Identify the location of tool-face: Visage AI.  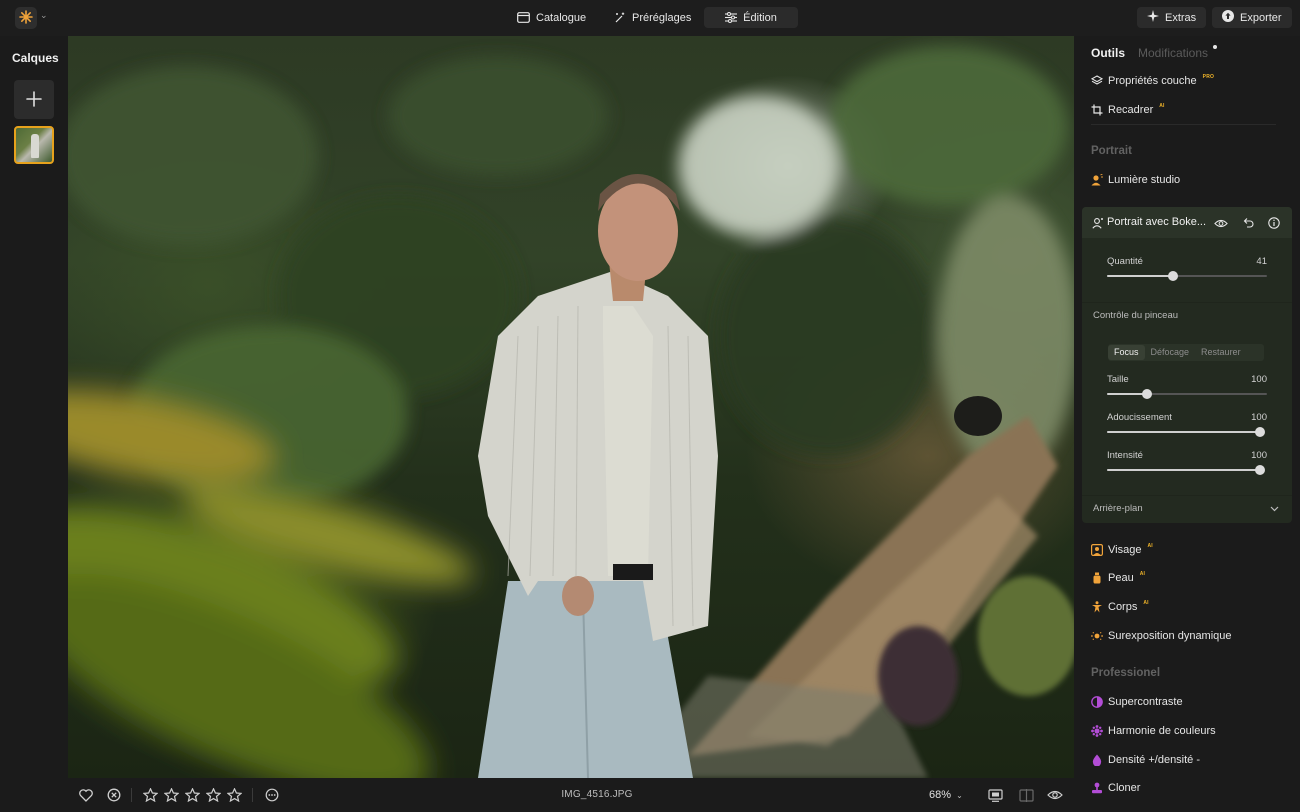
(1122, 550).